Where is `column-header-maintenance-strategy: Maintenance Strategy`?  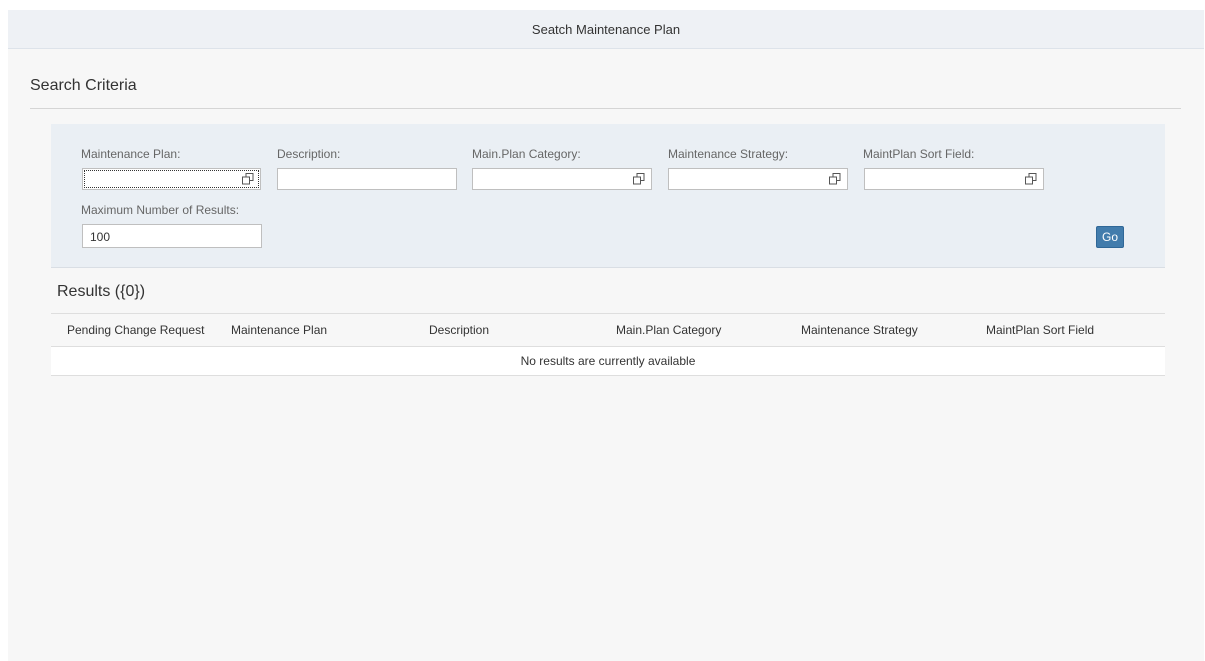
column-header-maintenance-strategy: Maintenance Strategy is located at coordinates (859, 330).